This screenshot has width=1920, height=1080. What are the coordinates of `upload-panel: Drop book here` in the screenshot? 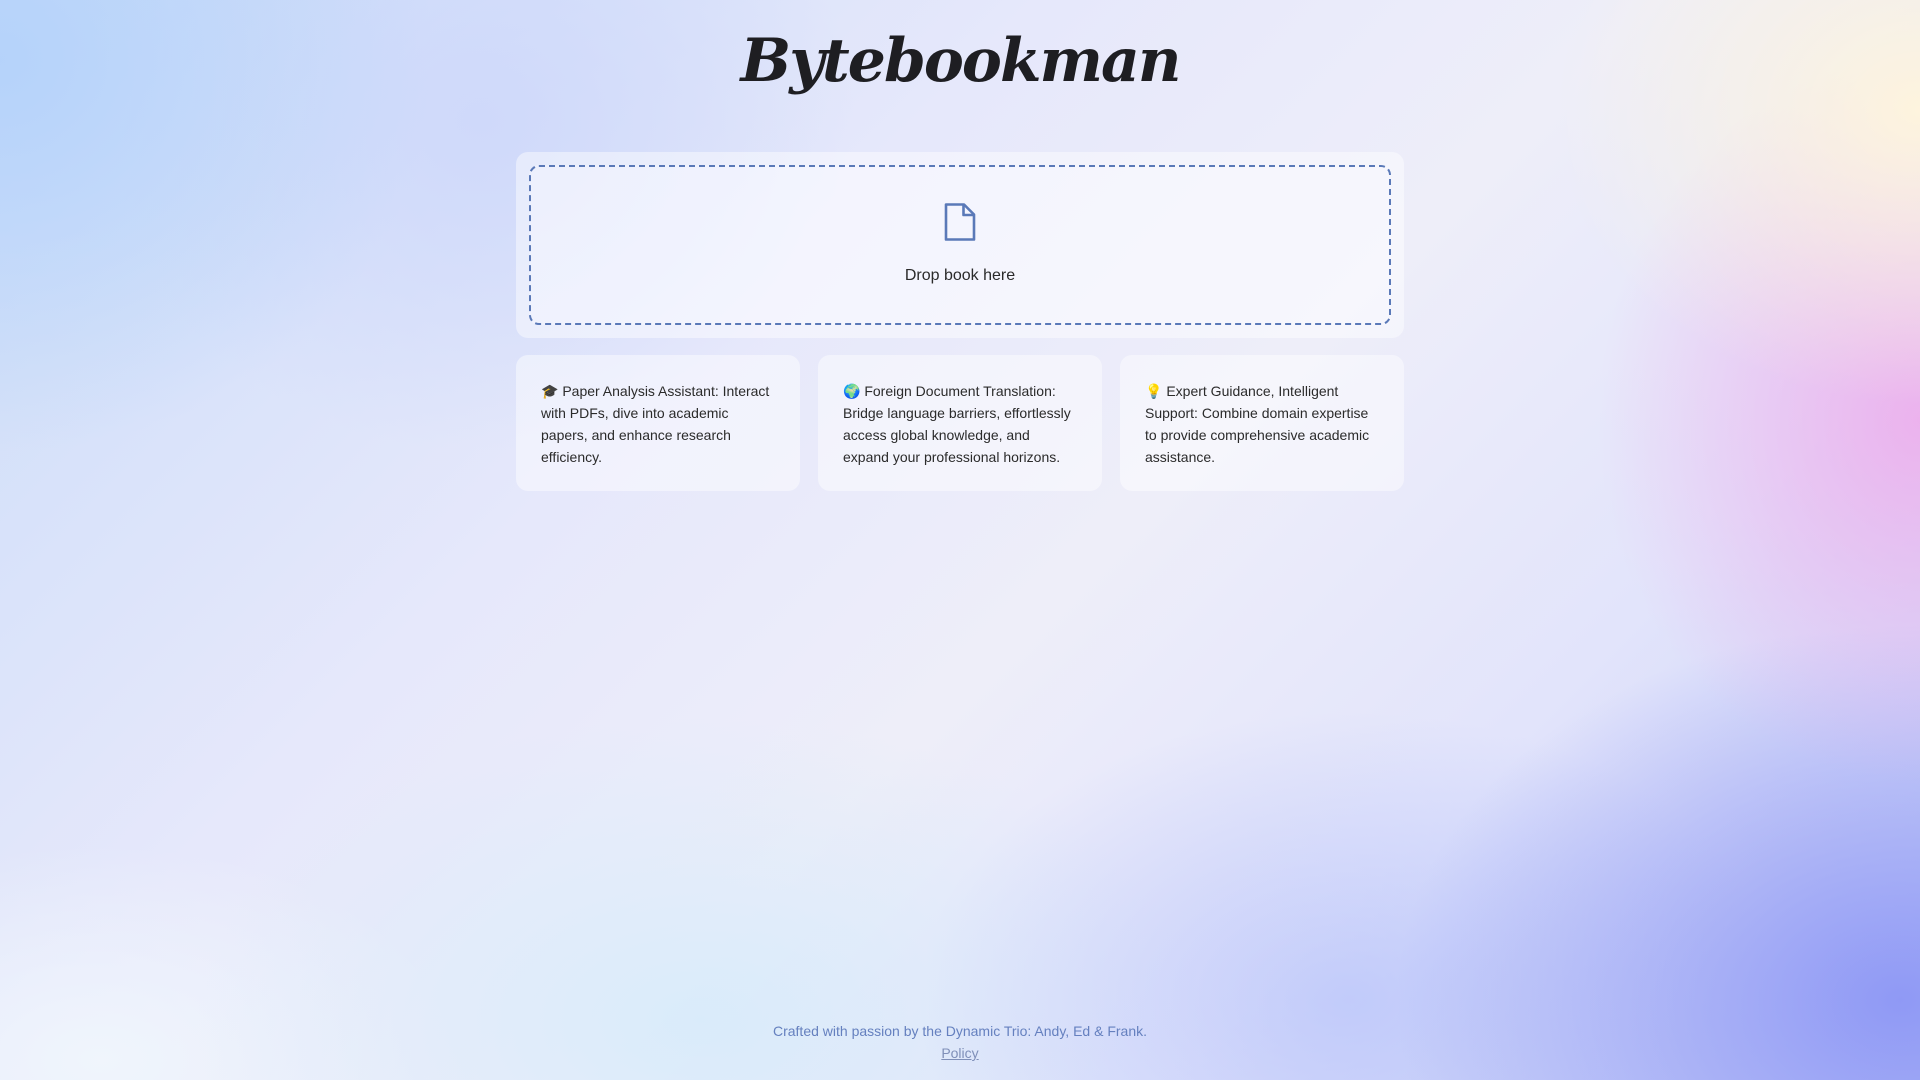 It's located at (960, 245).